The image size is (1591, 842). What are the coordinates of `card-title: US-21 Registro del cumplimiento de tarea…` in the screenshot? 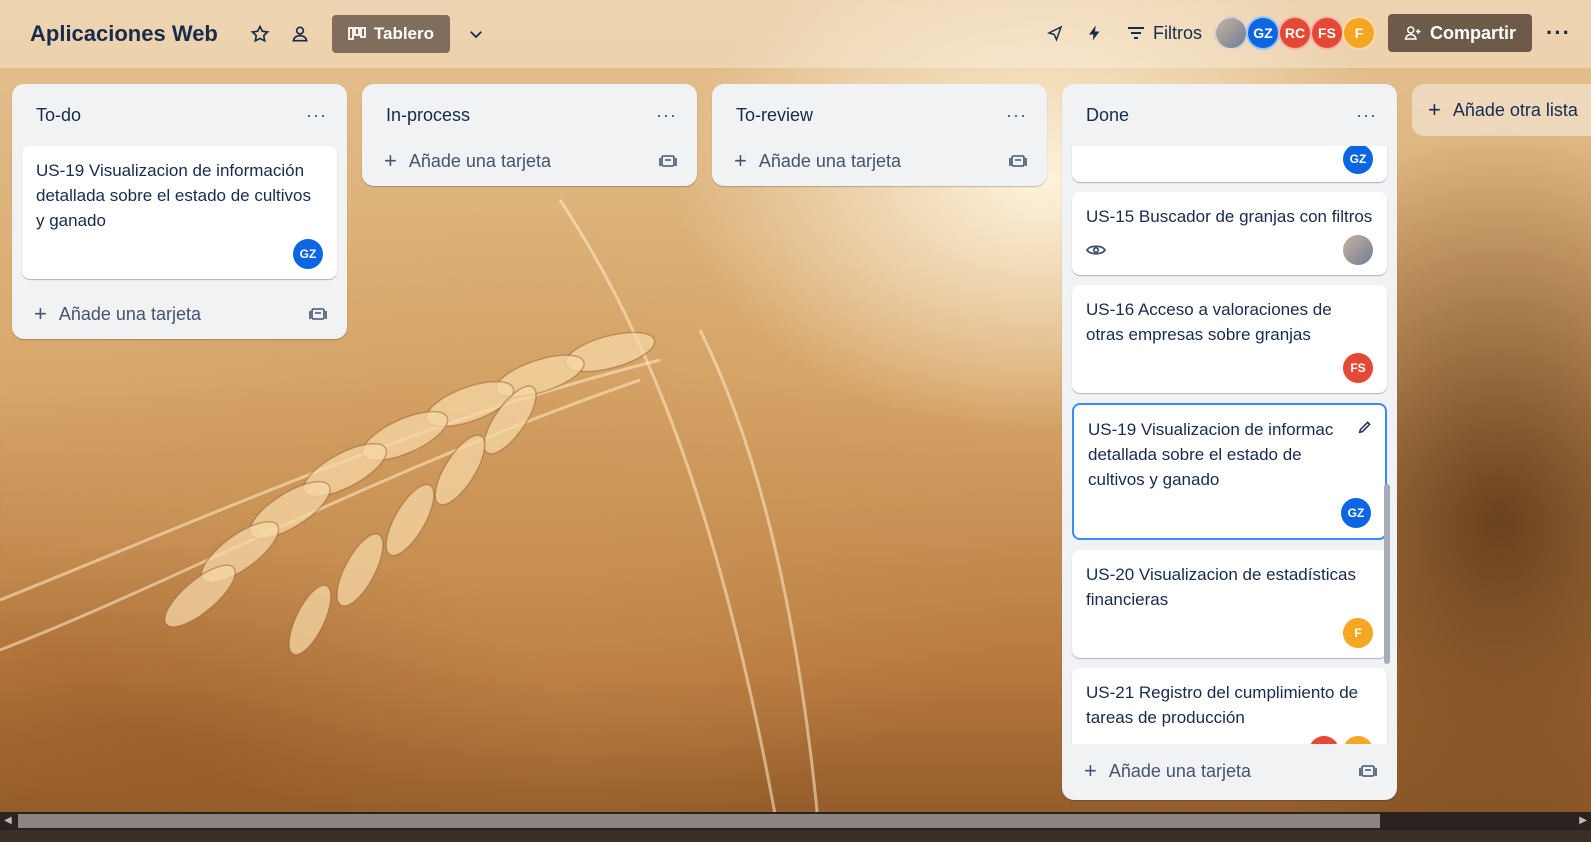 It's located at (1222, 705).